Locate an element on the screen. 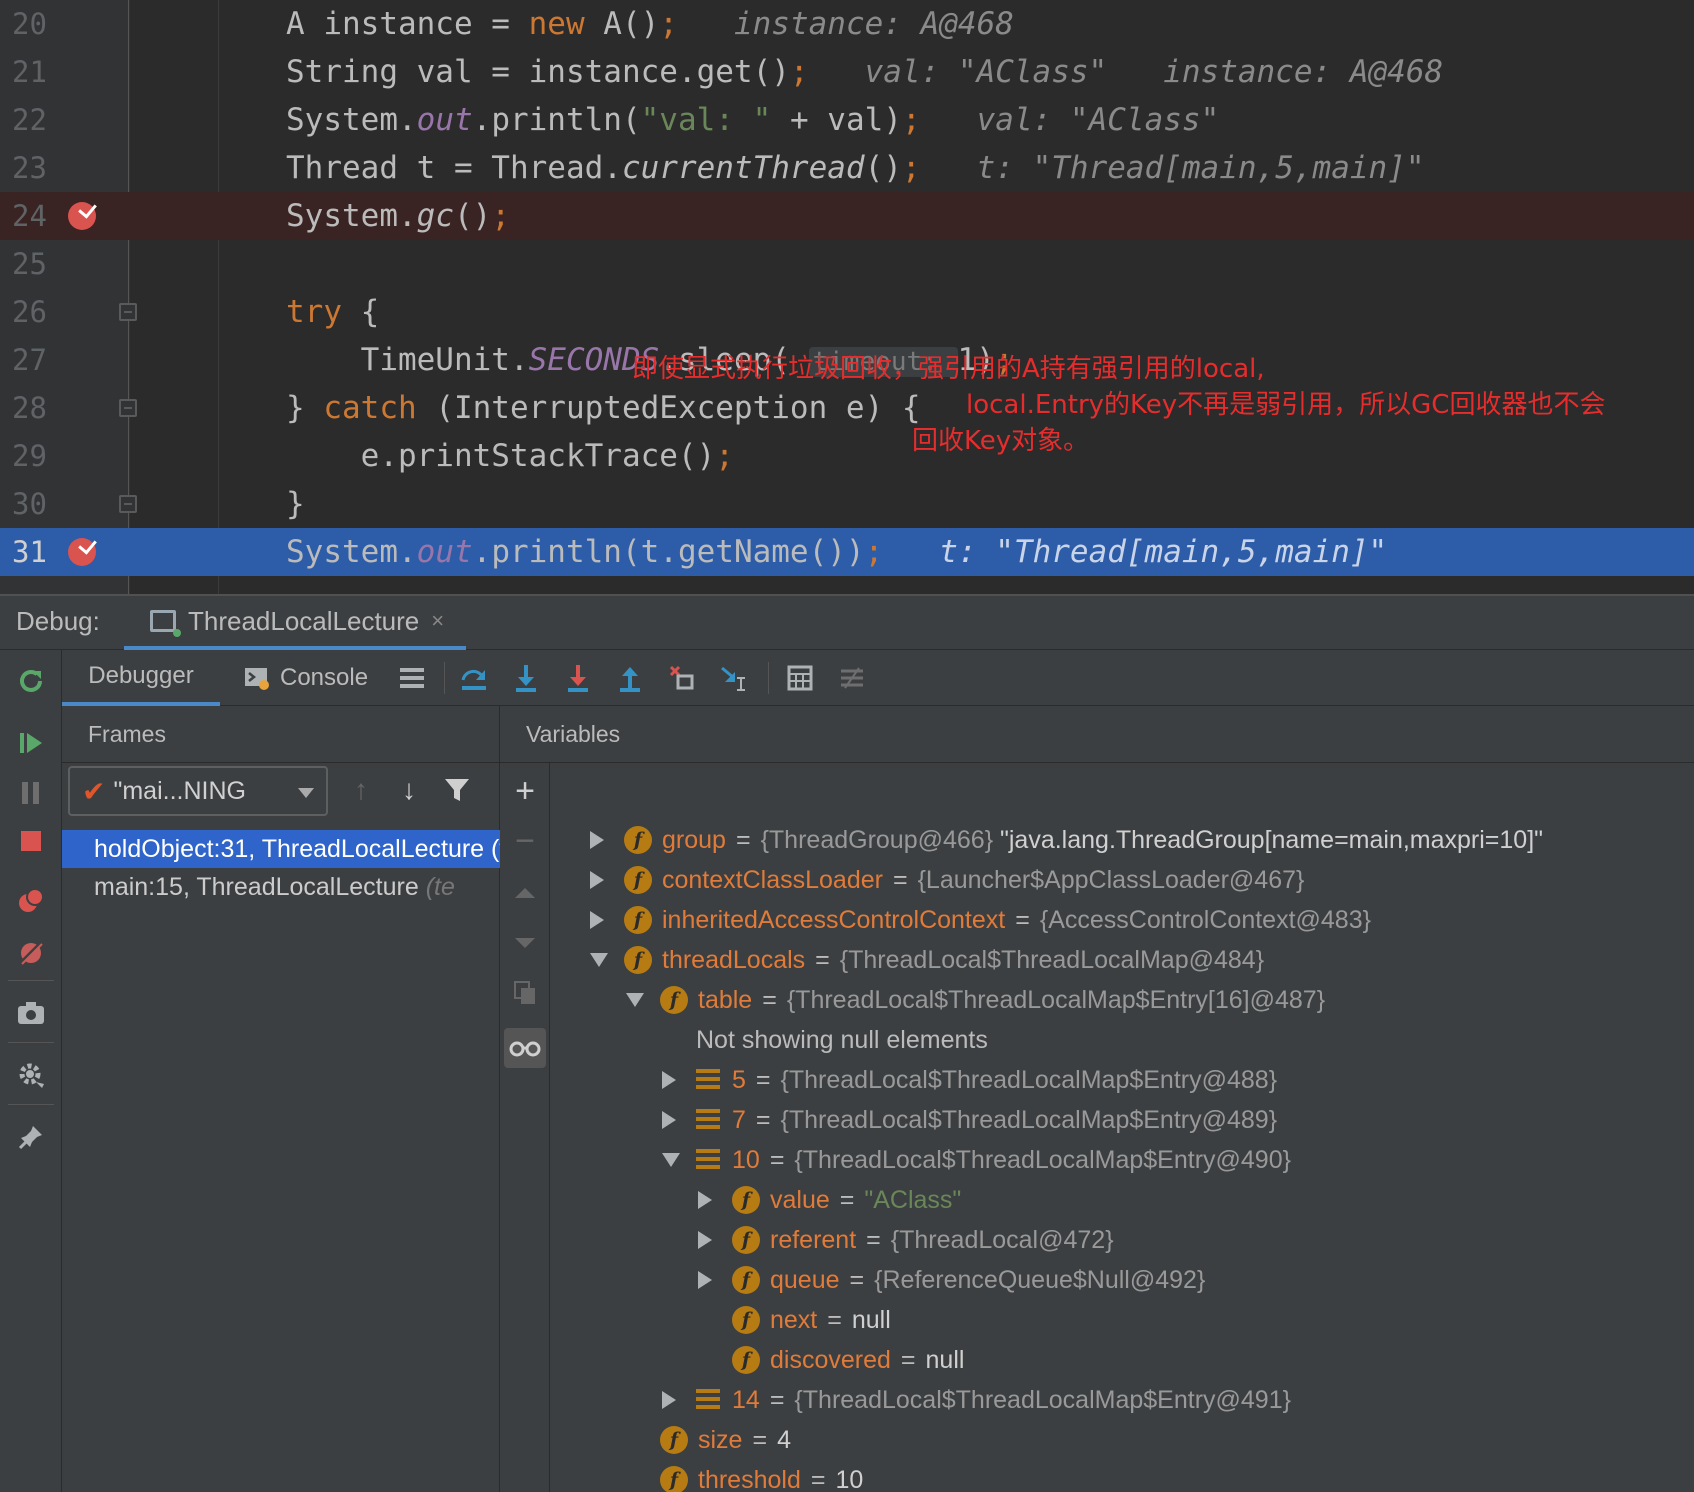 This screenshot has height=1492, width=1694. settings-gear-icon is located at coordinates (31, 1075).